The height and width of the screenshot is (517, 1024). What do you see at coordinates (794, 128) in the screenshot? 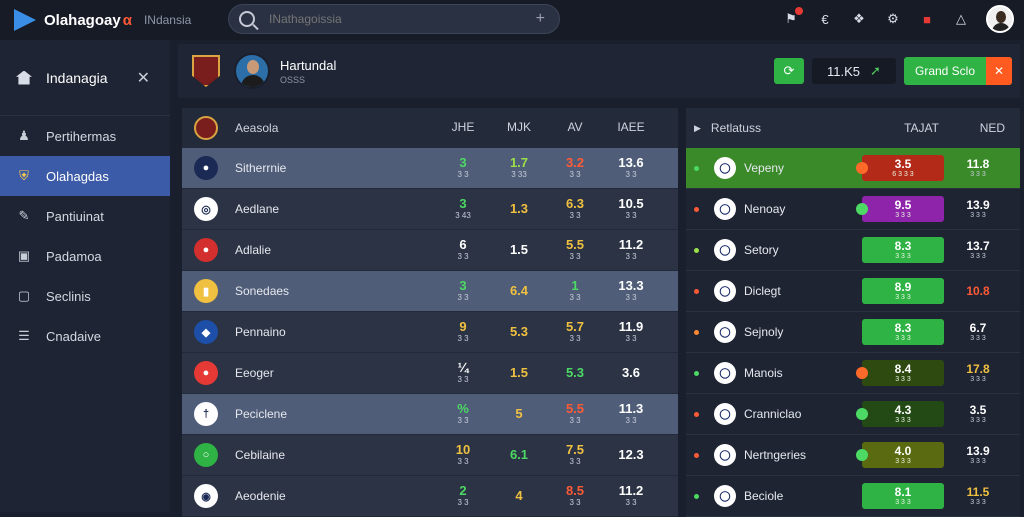
I see `column-header: Retlatuss` at bounding box center [794, 128].